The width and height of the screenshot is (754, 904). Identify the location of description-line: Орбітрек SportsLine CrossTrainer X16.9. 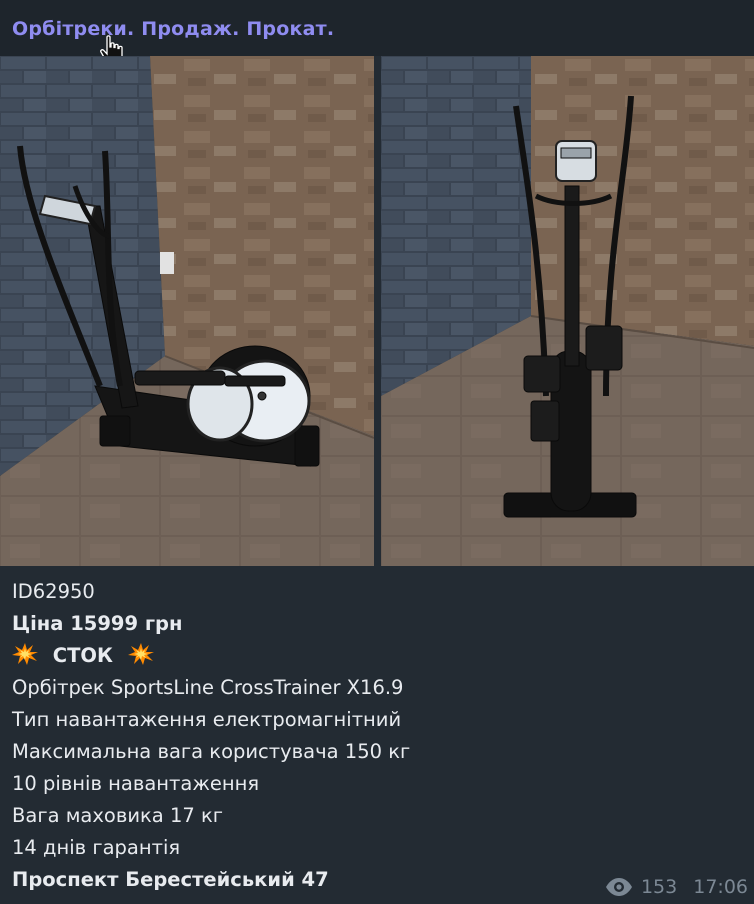
(208, 687).